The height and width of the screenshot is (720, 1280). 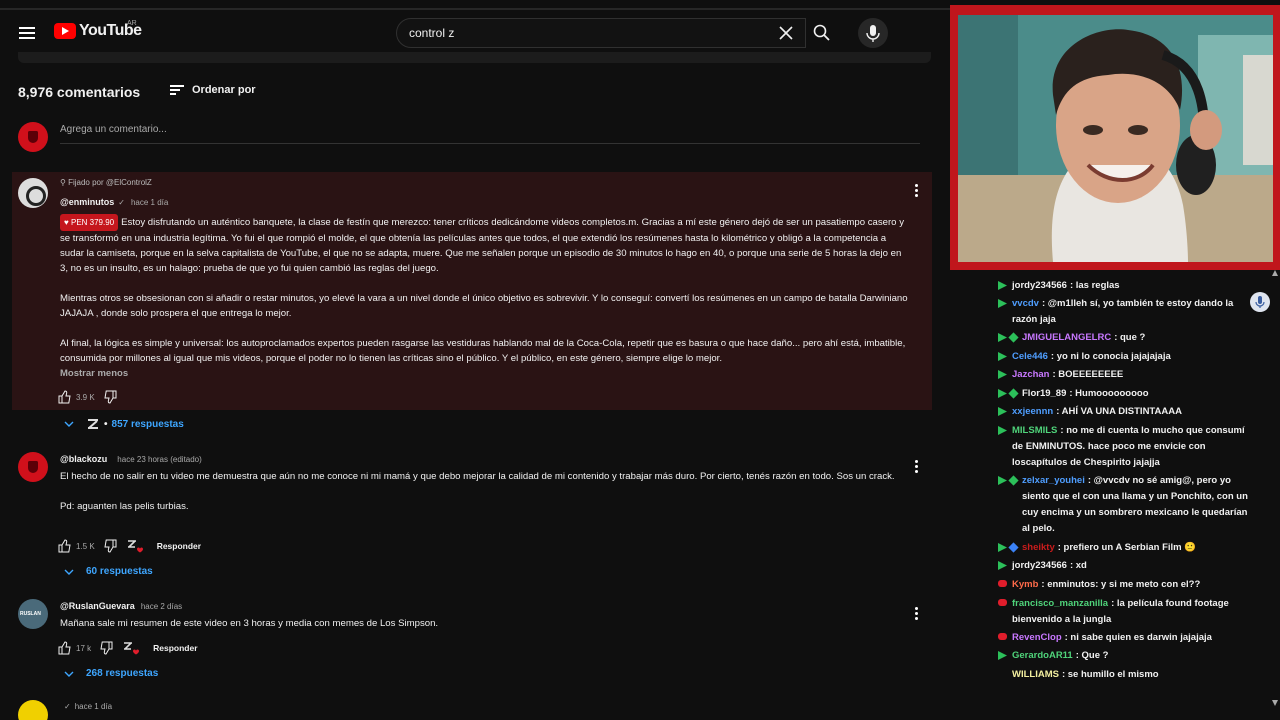 What do you see at coordinates (129, 546) in the screenshot?
I see `comment-actions: 1.5 K Responder` at bounding box center [129, 546].